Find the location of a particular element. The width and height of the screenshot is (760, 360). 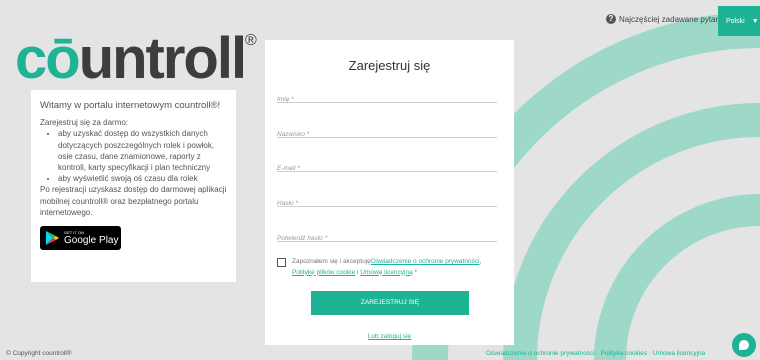

form-title: Zarejestruj się is located at coordinates (389, 65).